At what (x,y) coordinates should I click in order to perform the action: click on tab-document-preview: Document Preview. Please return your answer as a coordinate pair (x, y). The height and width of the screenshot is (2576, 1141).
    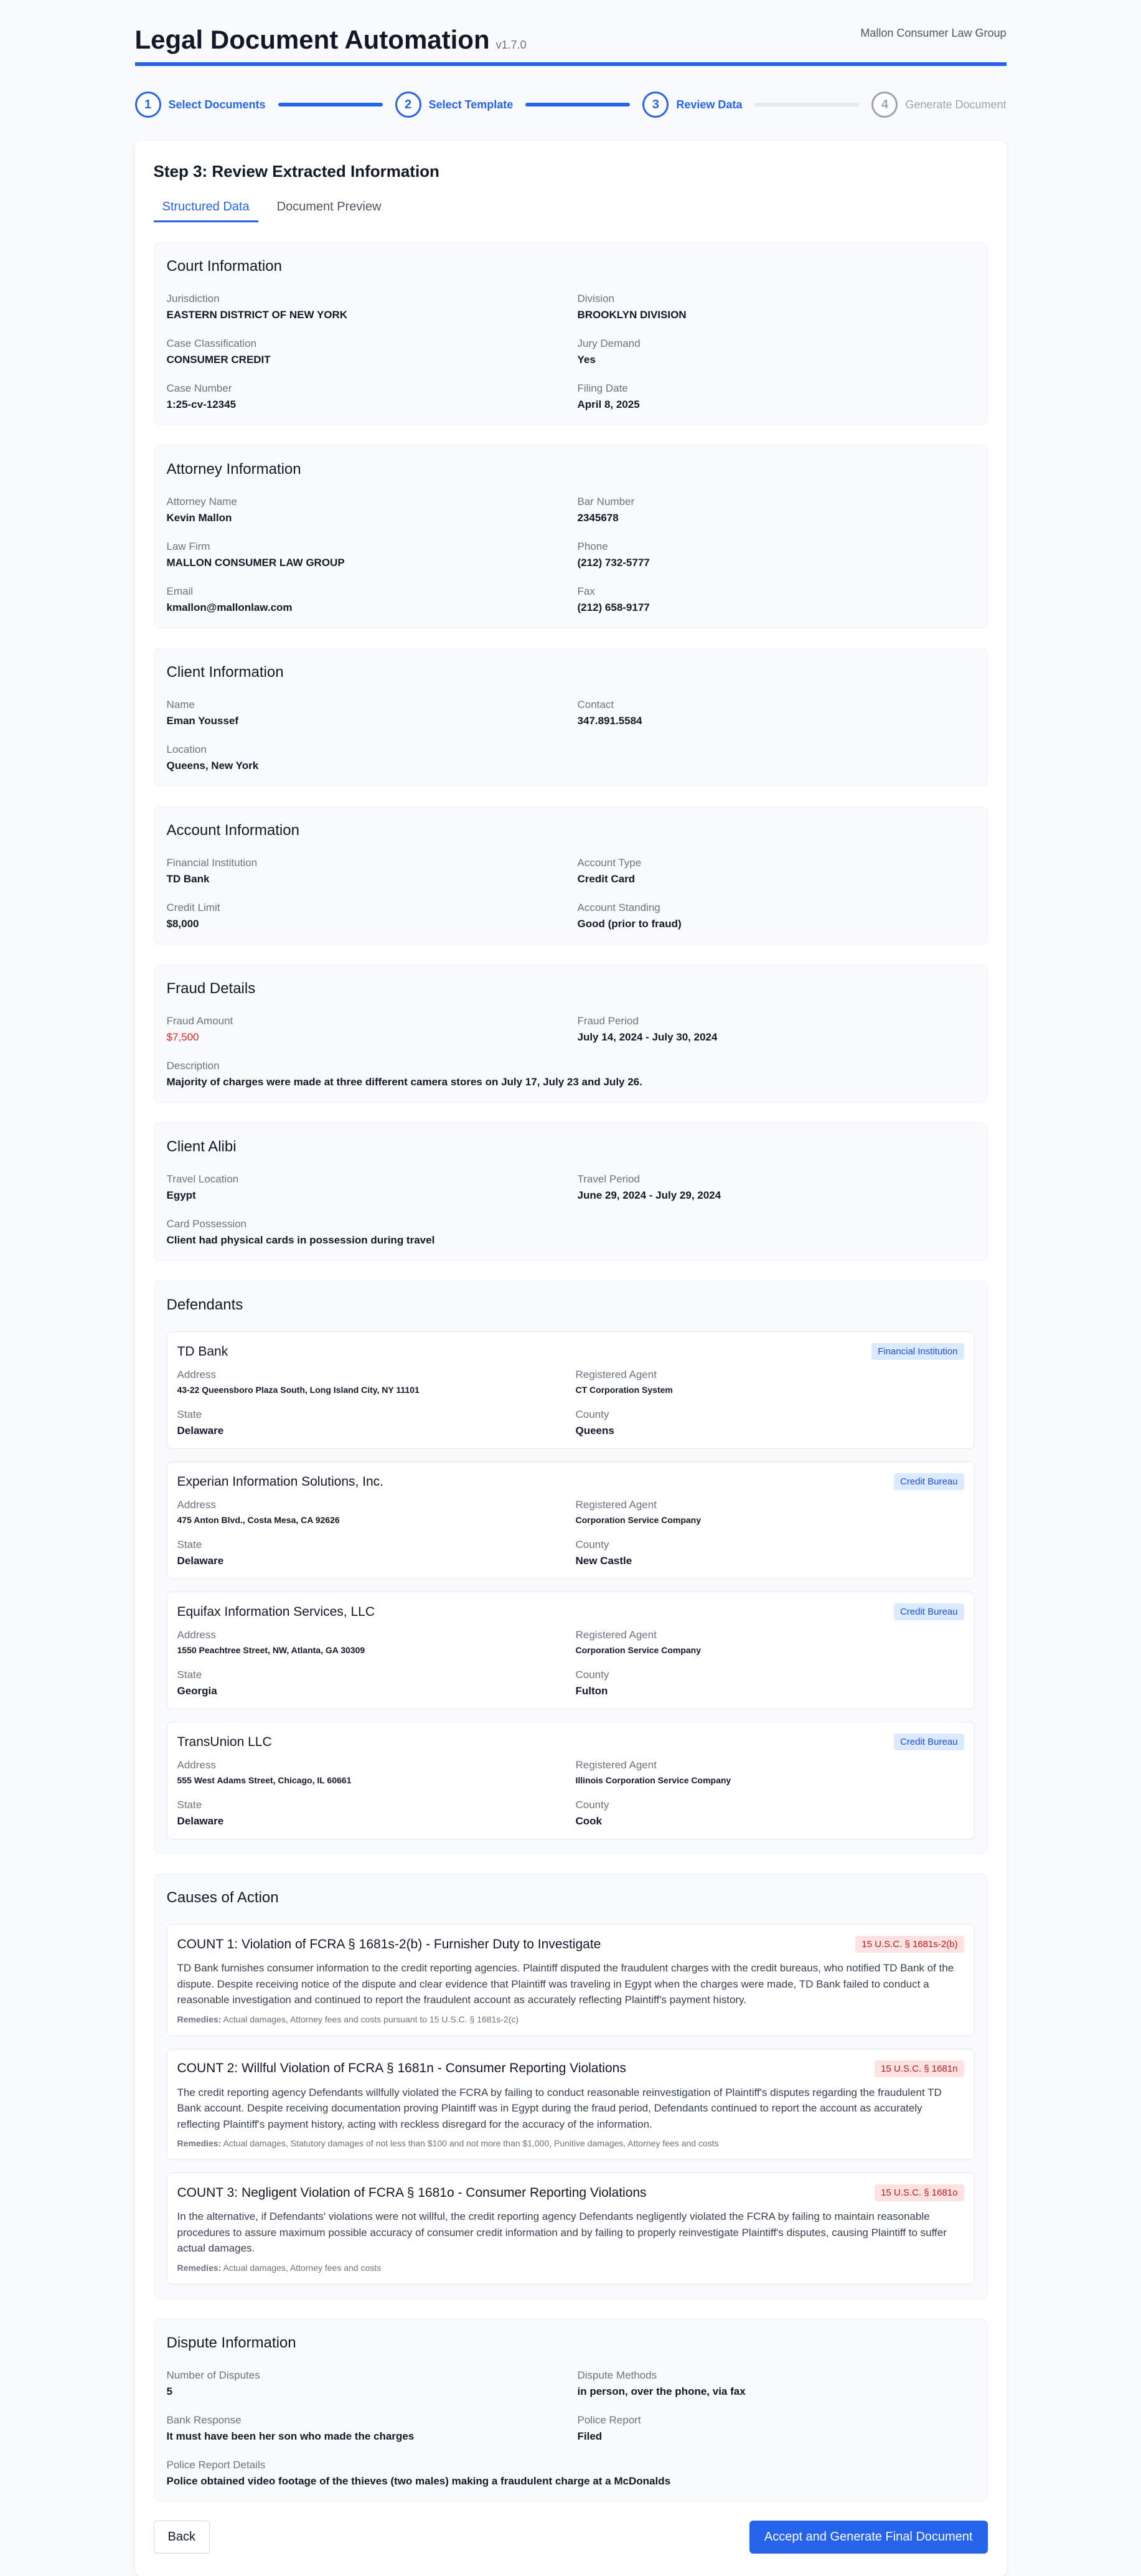
    Looking at the image, I should click on (329, 209).